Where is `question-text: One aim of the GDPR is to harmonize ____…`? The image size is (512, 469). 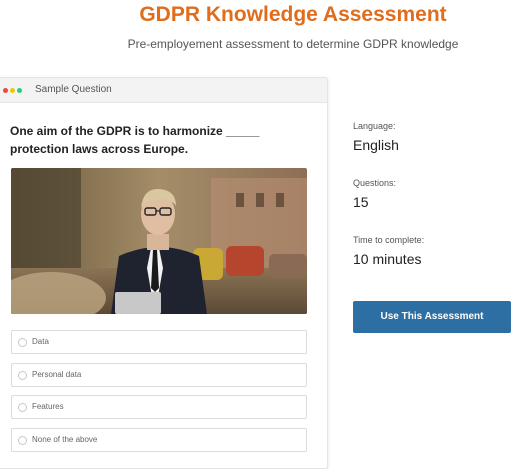 question-text: One aim of the GDPR is to harmonize ____… is located at coordinates (135, 140).